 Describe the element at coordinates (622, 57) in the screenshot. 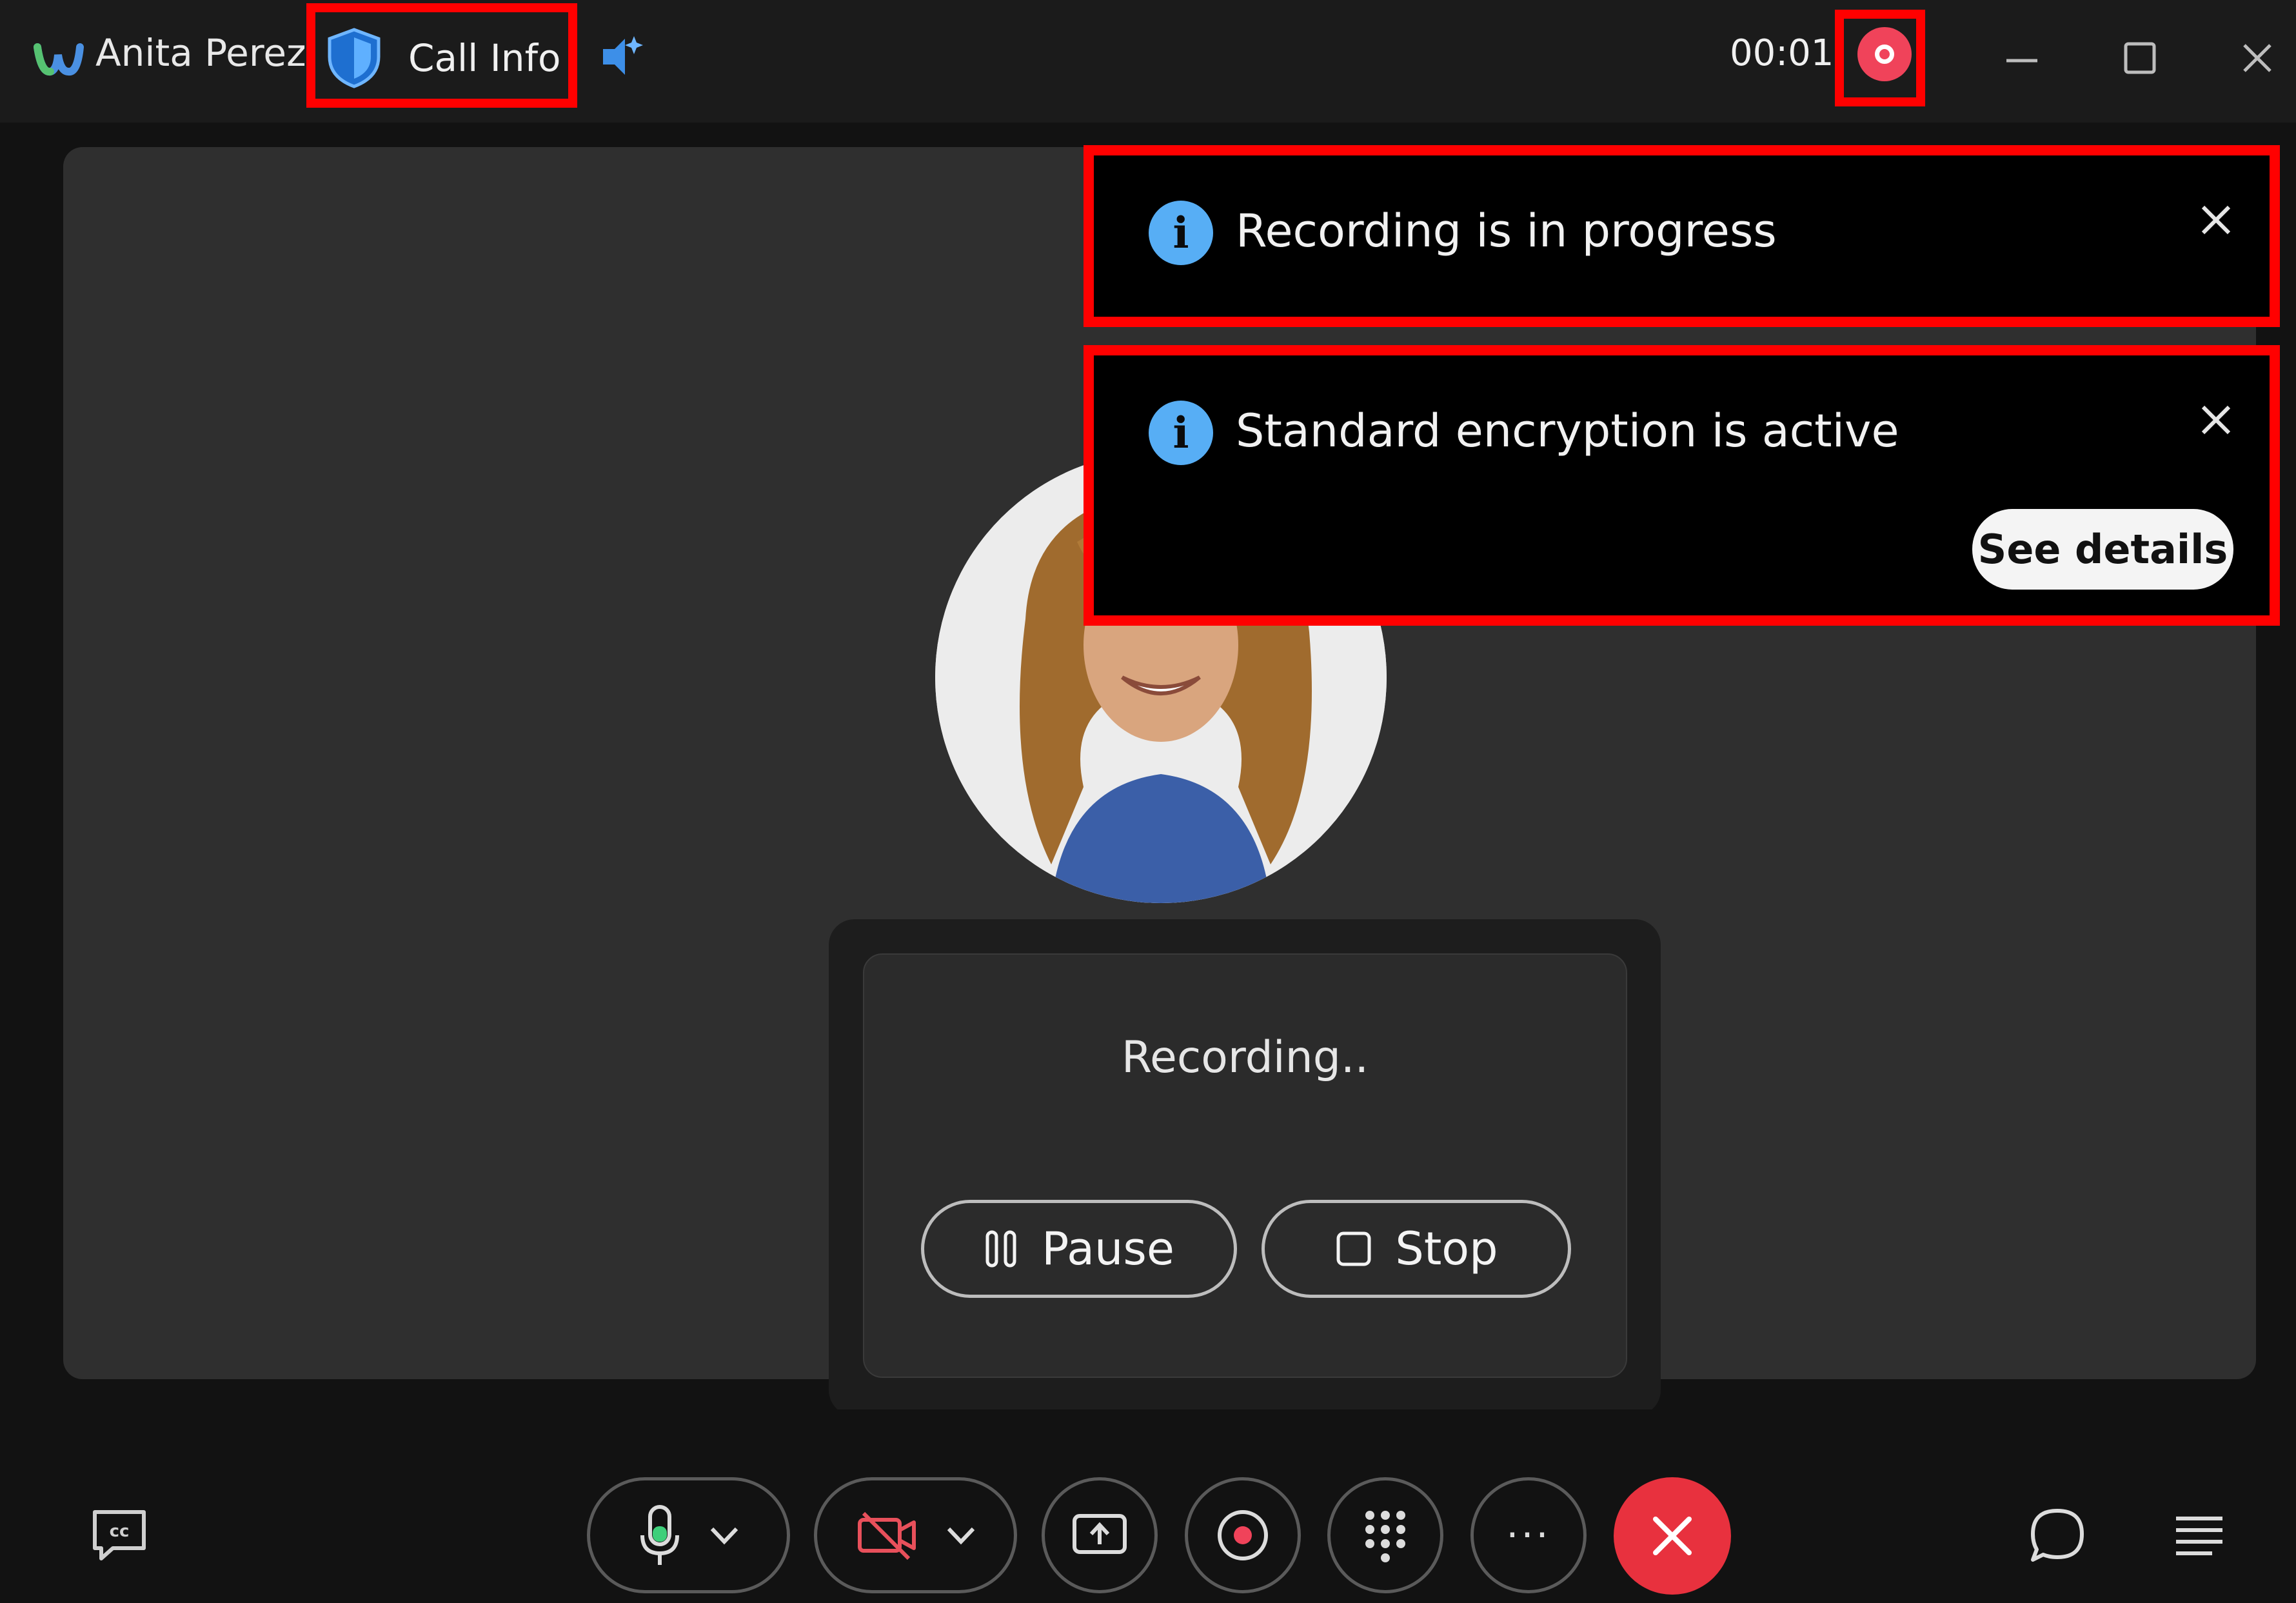

I see `ai-assistant-sparkle-icon` at that location.